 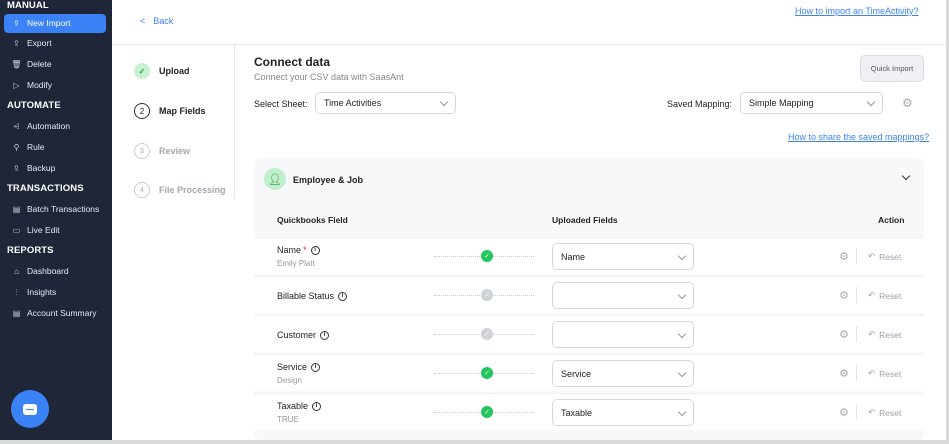 I want to click on column-header-action: Action, so click(x=891, y=220).